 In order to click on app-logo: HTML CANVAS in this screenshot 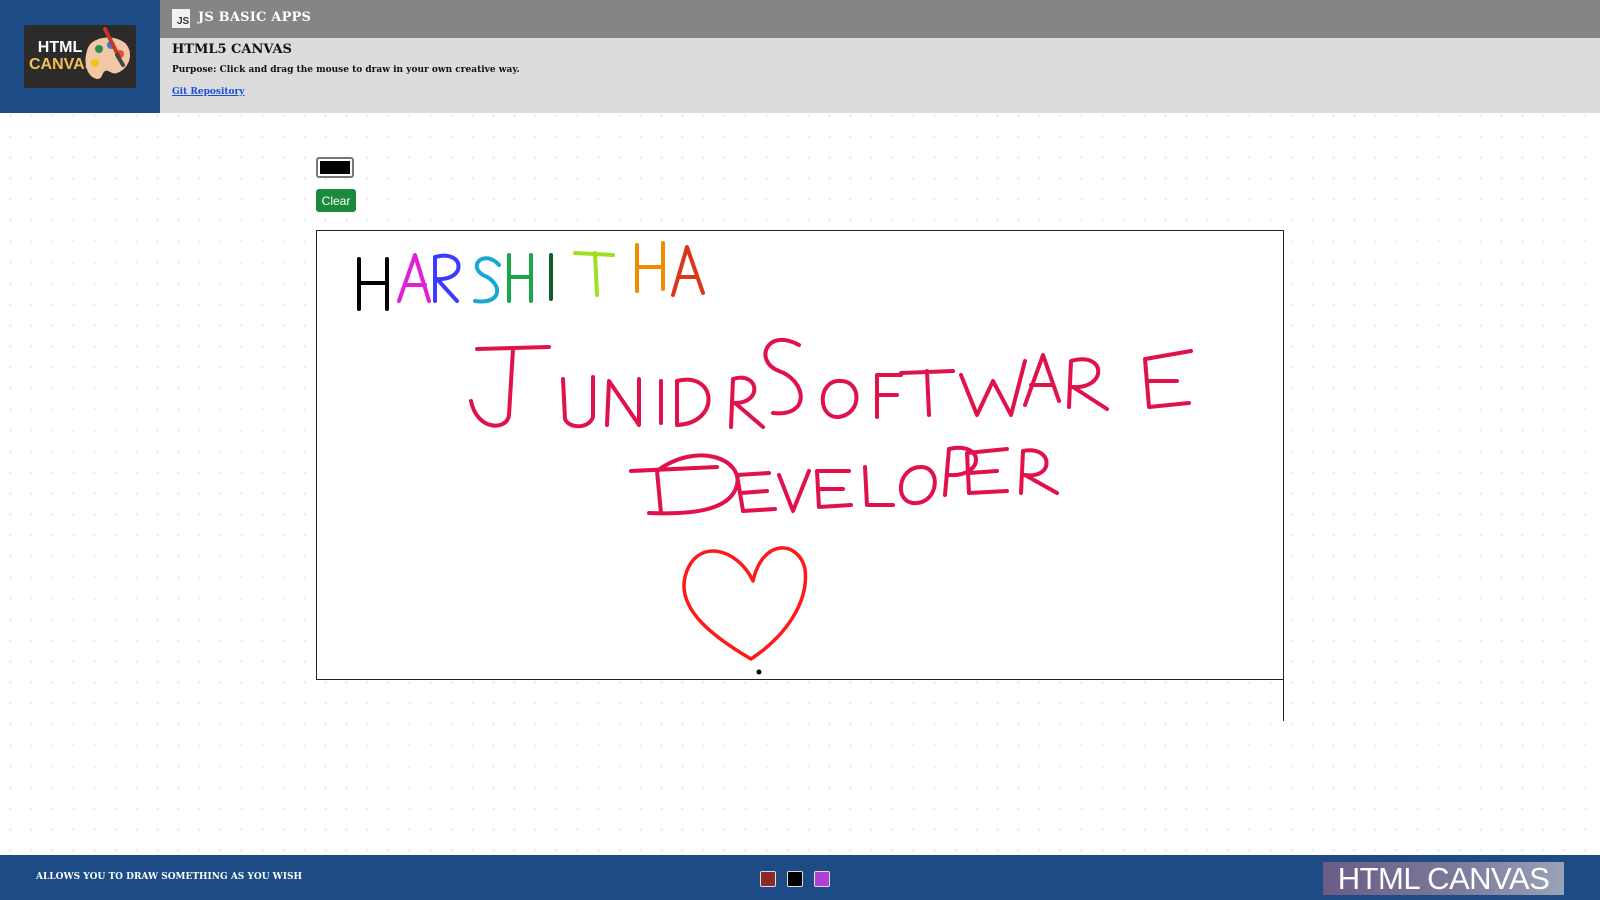, I will do `click(80, 56)`.